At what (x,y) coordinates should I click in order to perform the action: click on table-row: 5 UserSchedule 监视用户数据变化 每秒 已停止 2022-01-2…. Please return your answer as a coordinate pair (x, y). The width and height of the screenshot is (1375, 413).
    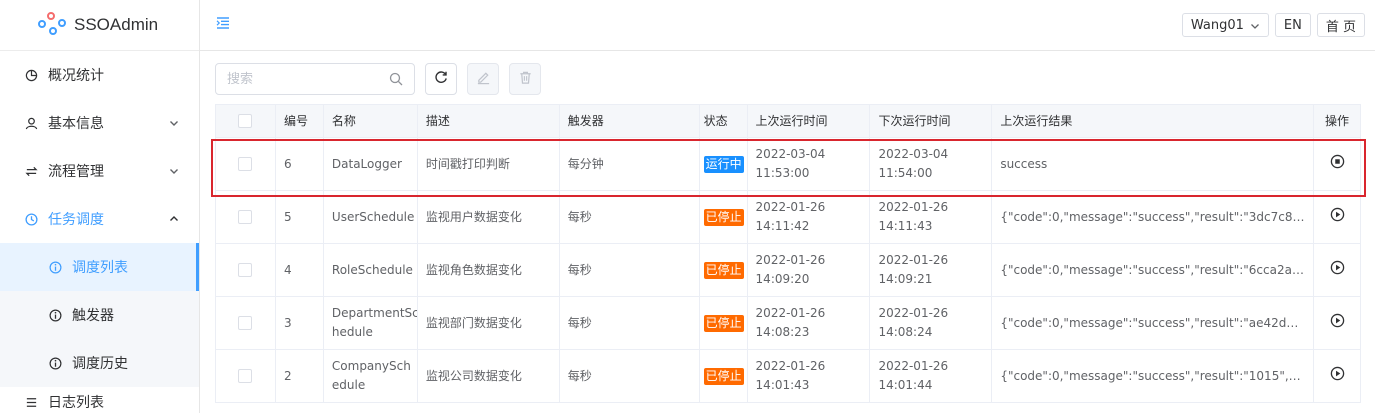
    Looking at the image, I should click on (788, 217).